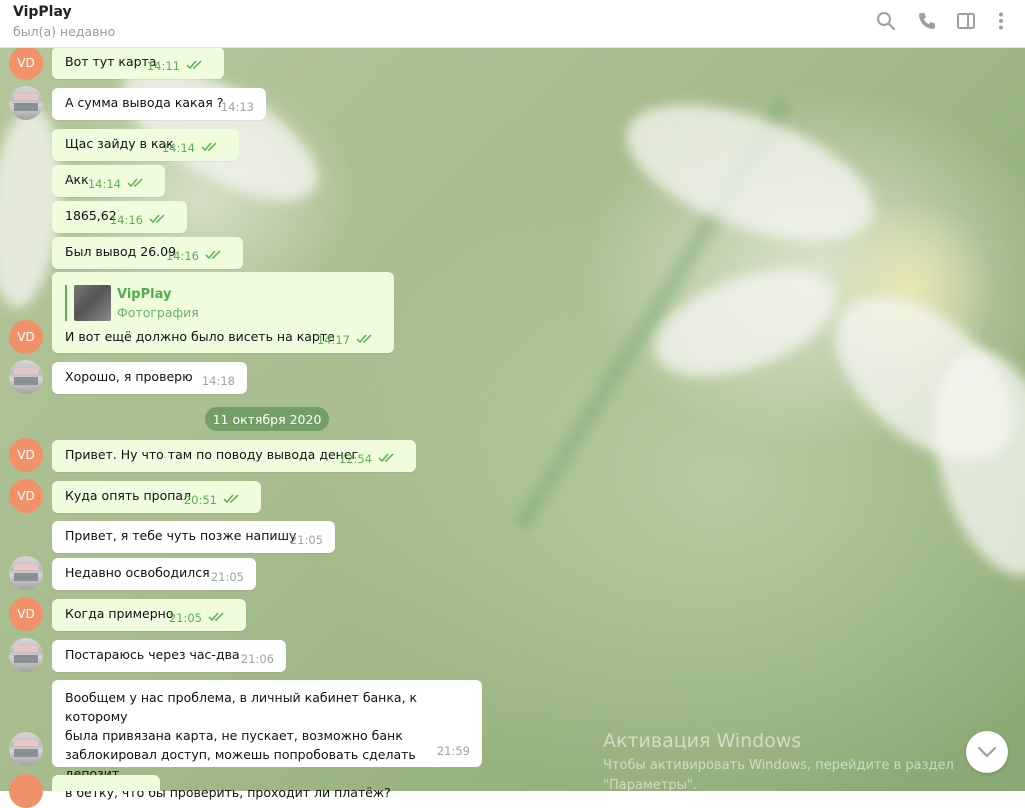  I want to click on message-bubble-out: 1865,62 14:16, so click(119, 217).